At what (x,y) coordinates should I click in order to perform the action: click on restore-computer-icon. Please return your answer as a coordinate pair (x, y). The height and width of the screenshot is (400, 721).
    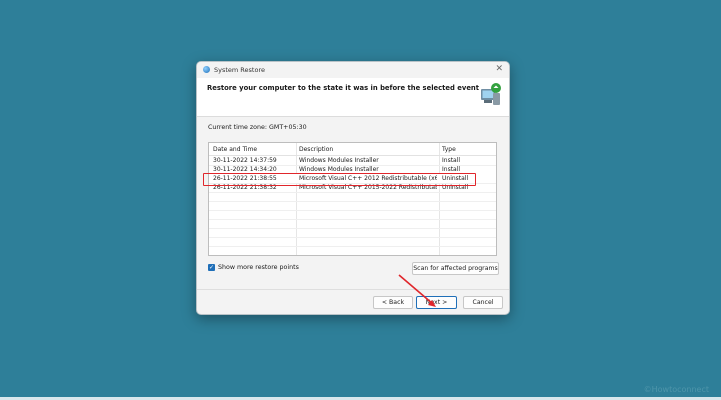
    Looking at the image, I should click on (491, 94).